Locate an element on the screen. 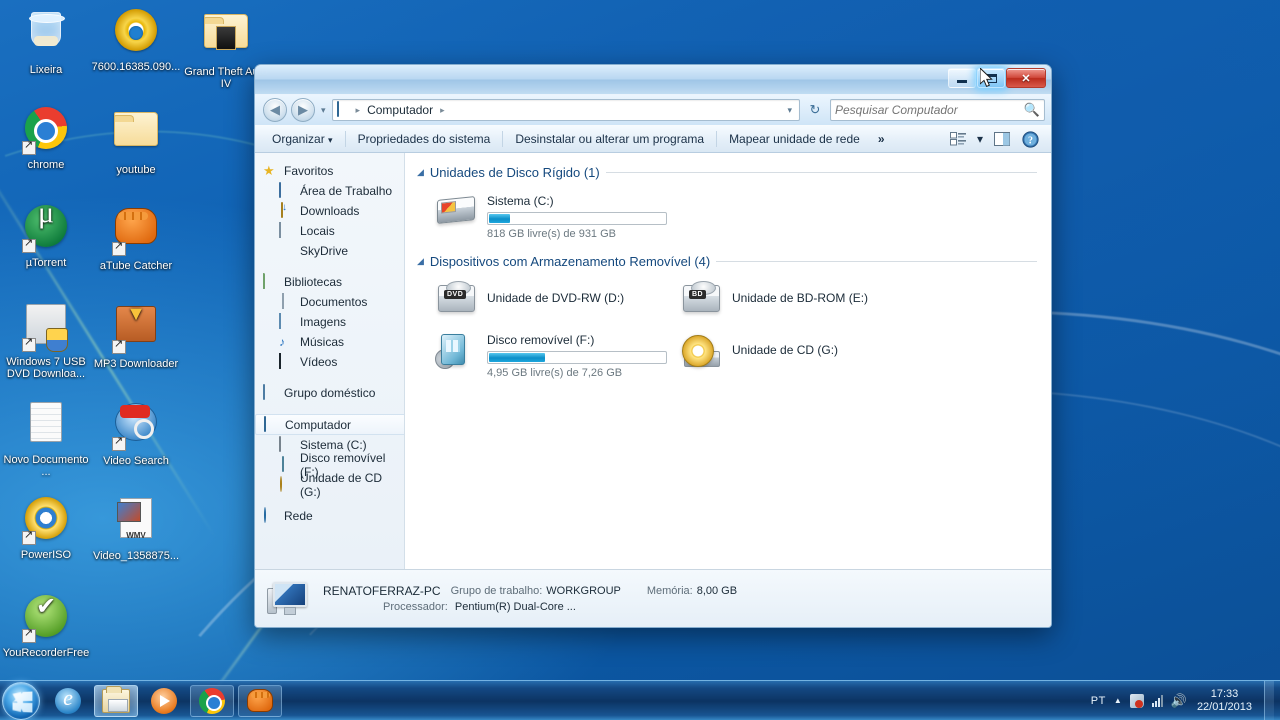 Image resolution: width=1280 pixels, height=720 pixels. breadcrumb-item-computador: Computador is located at coordinates (400, 110).